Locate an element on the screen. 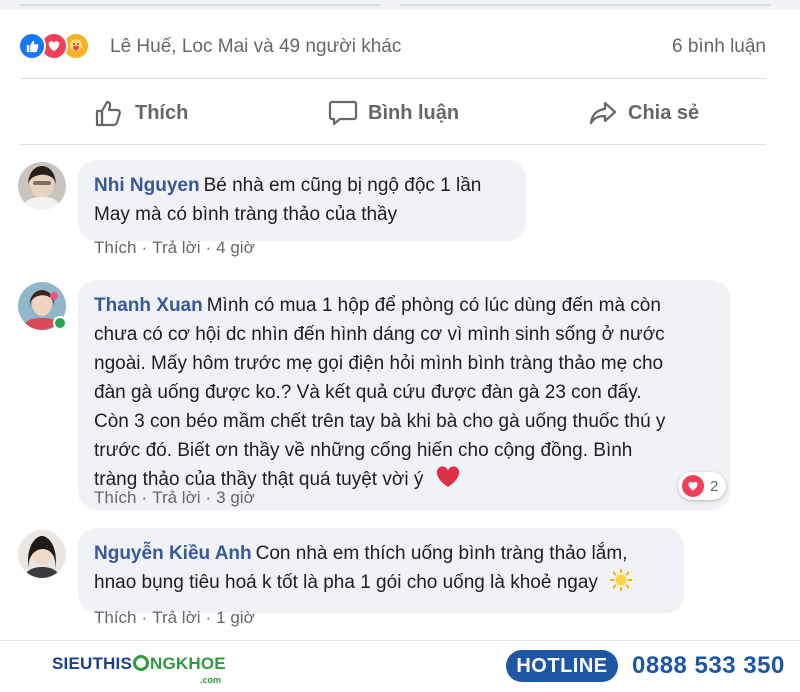 This screenshot has height=692, width=800. comment-time: 1 giờ is located at coordinates (235, 617).